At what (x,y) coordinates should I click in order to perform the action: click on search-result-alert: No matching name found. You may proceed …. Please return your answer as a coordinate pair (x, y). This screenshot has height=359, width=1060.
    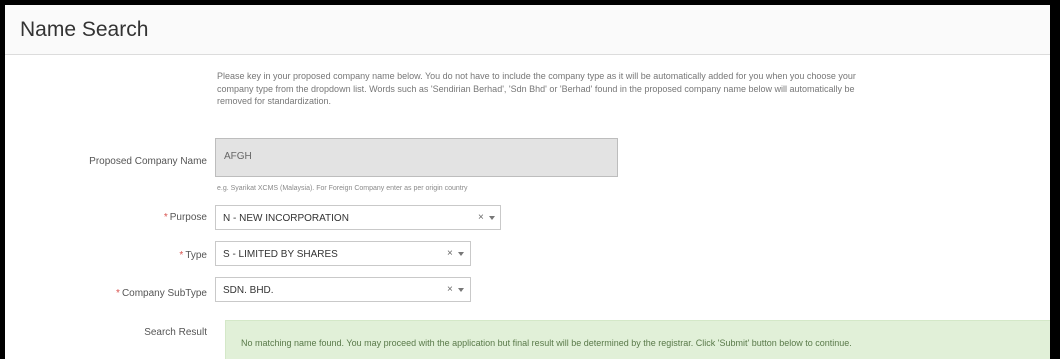
    Looking at the image, I should click on (637, 339).